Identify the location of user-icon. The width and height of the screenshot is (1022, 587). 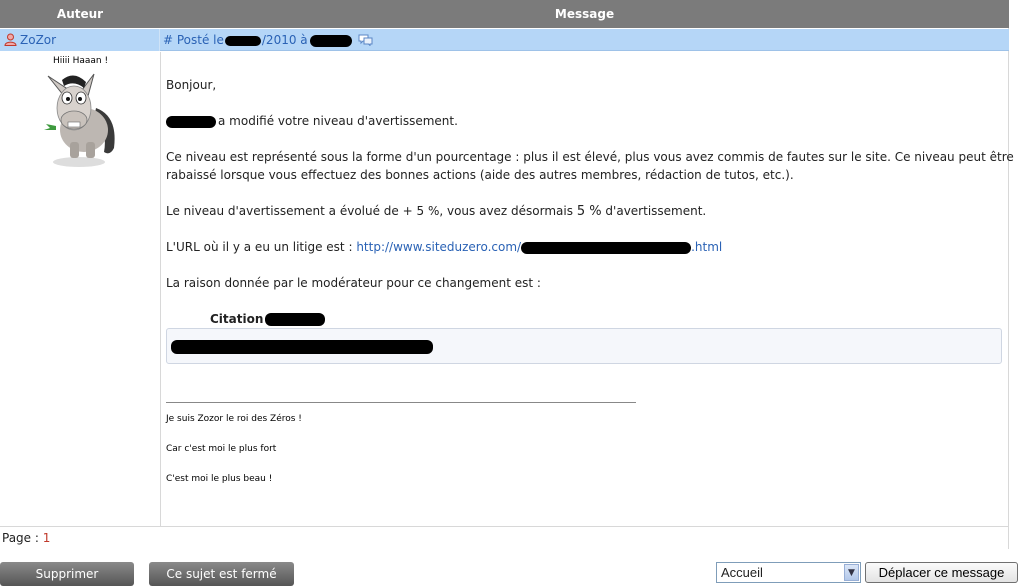
(10, 39).